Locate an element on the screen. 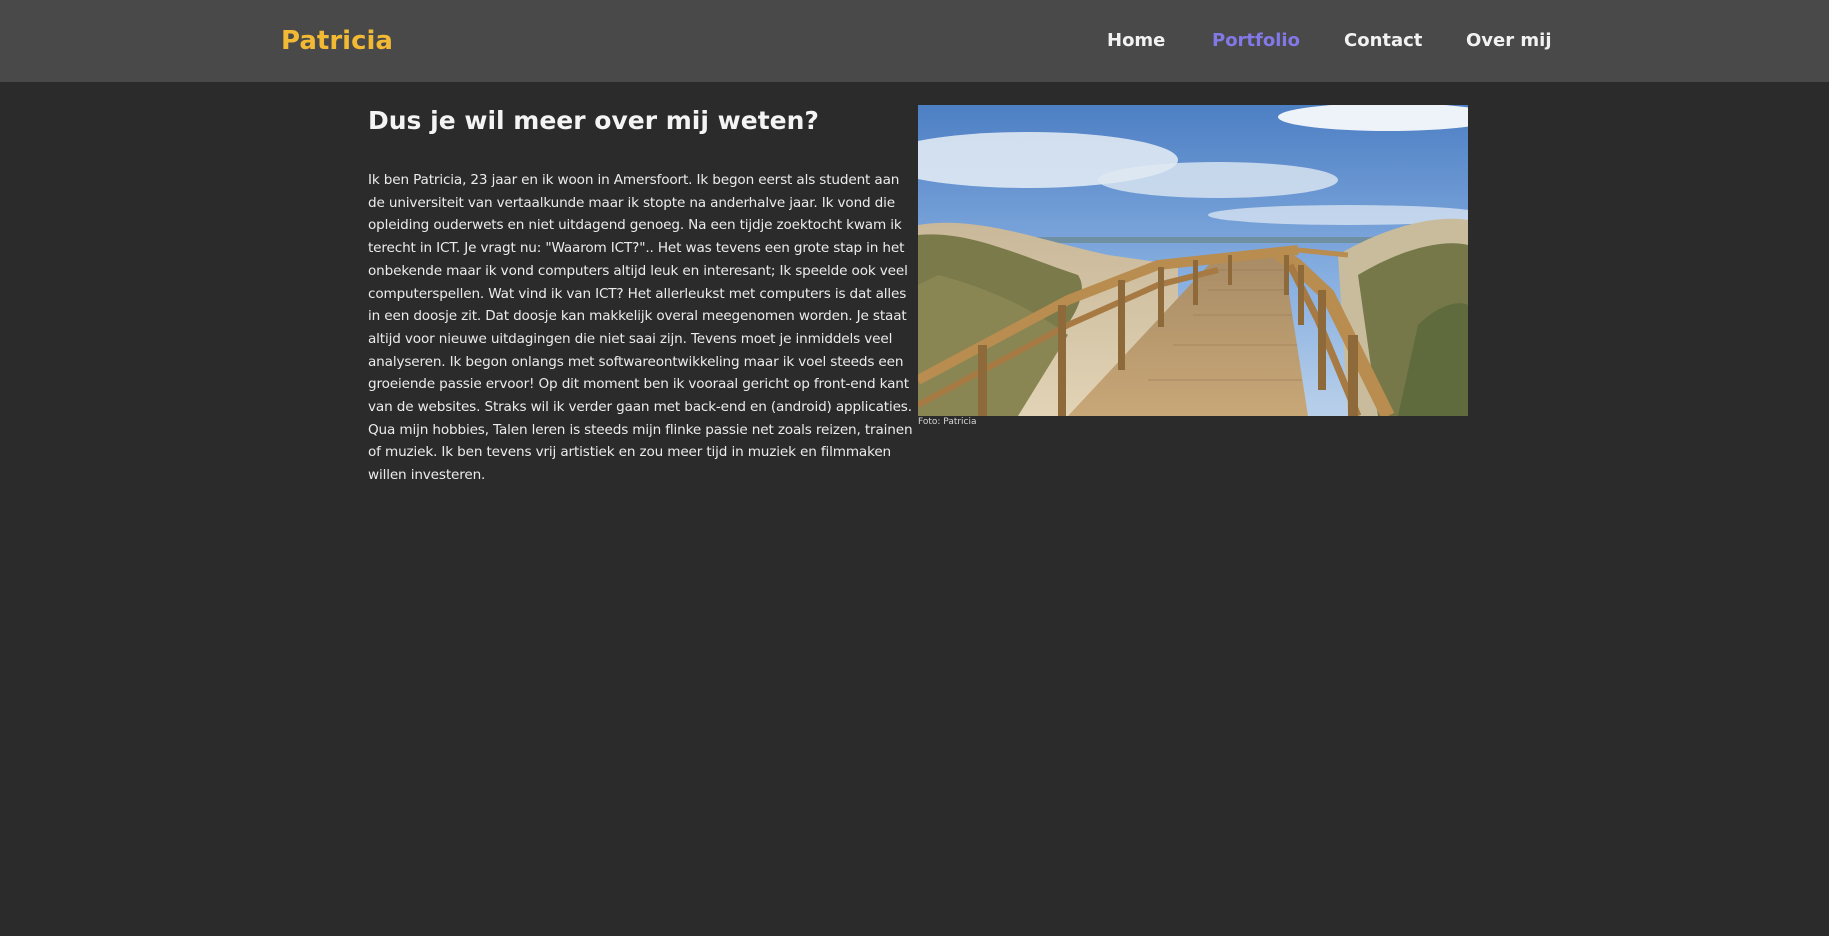 The width and height of the screenshot is (1829, 936). navbar: Patricia Home Portfolio Contact Over mij is located at coordinates (914, 41).